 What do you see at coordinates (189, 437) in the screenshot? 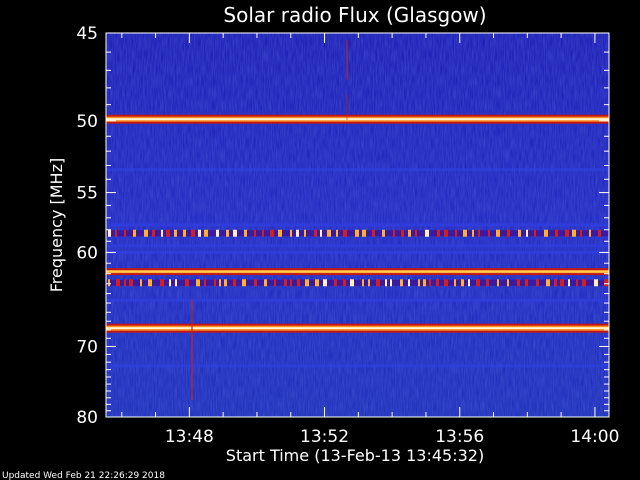
I see `x-tick-label: 13:48` at bounding box center [189, 437].